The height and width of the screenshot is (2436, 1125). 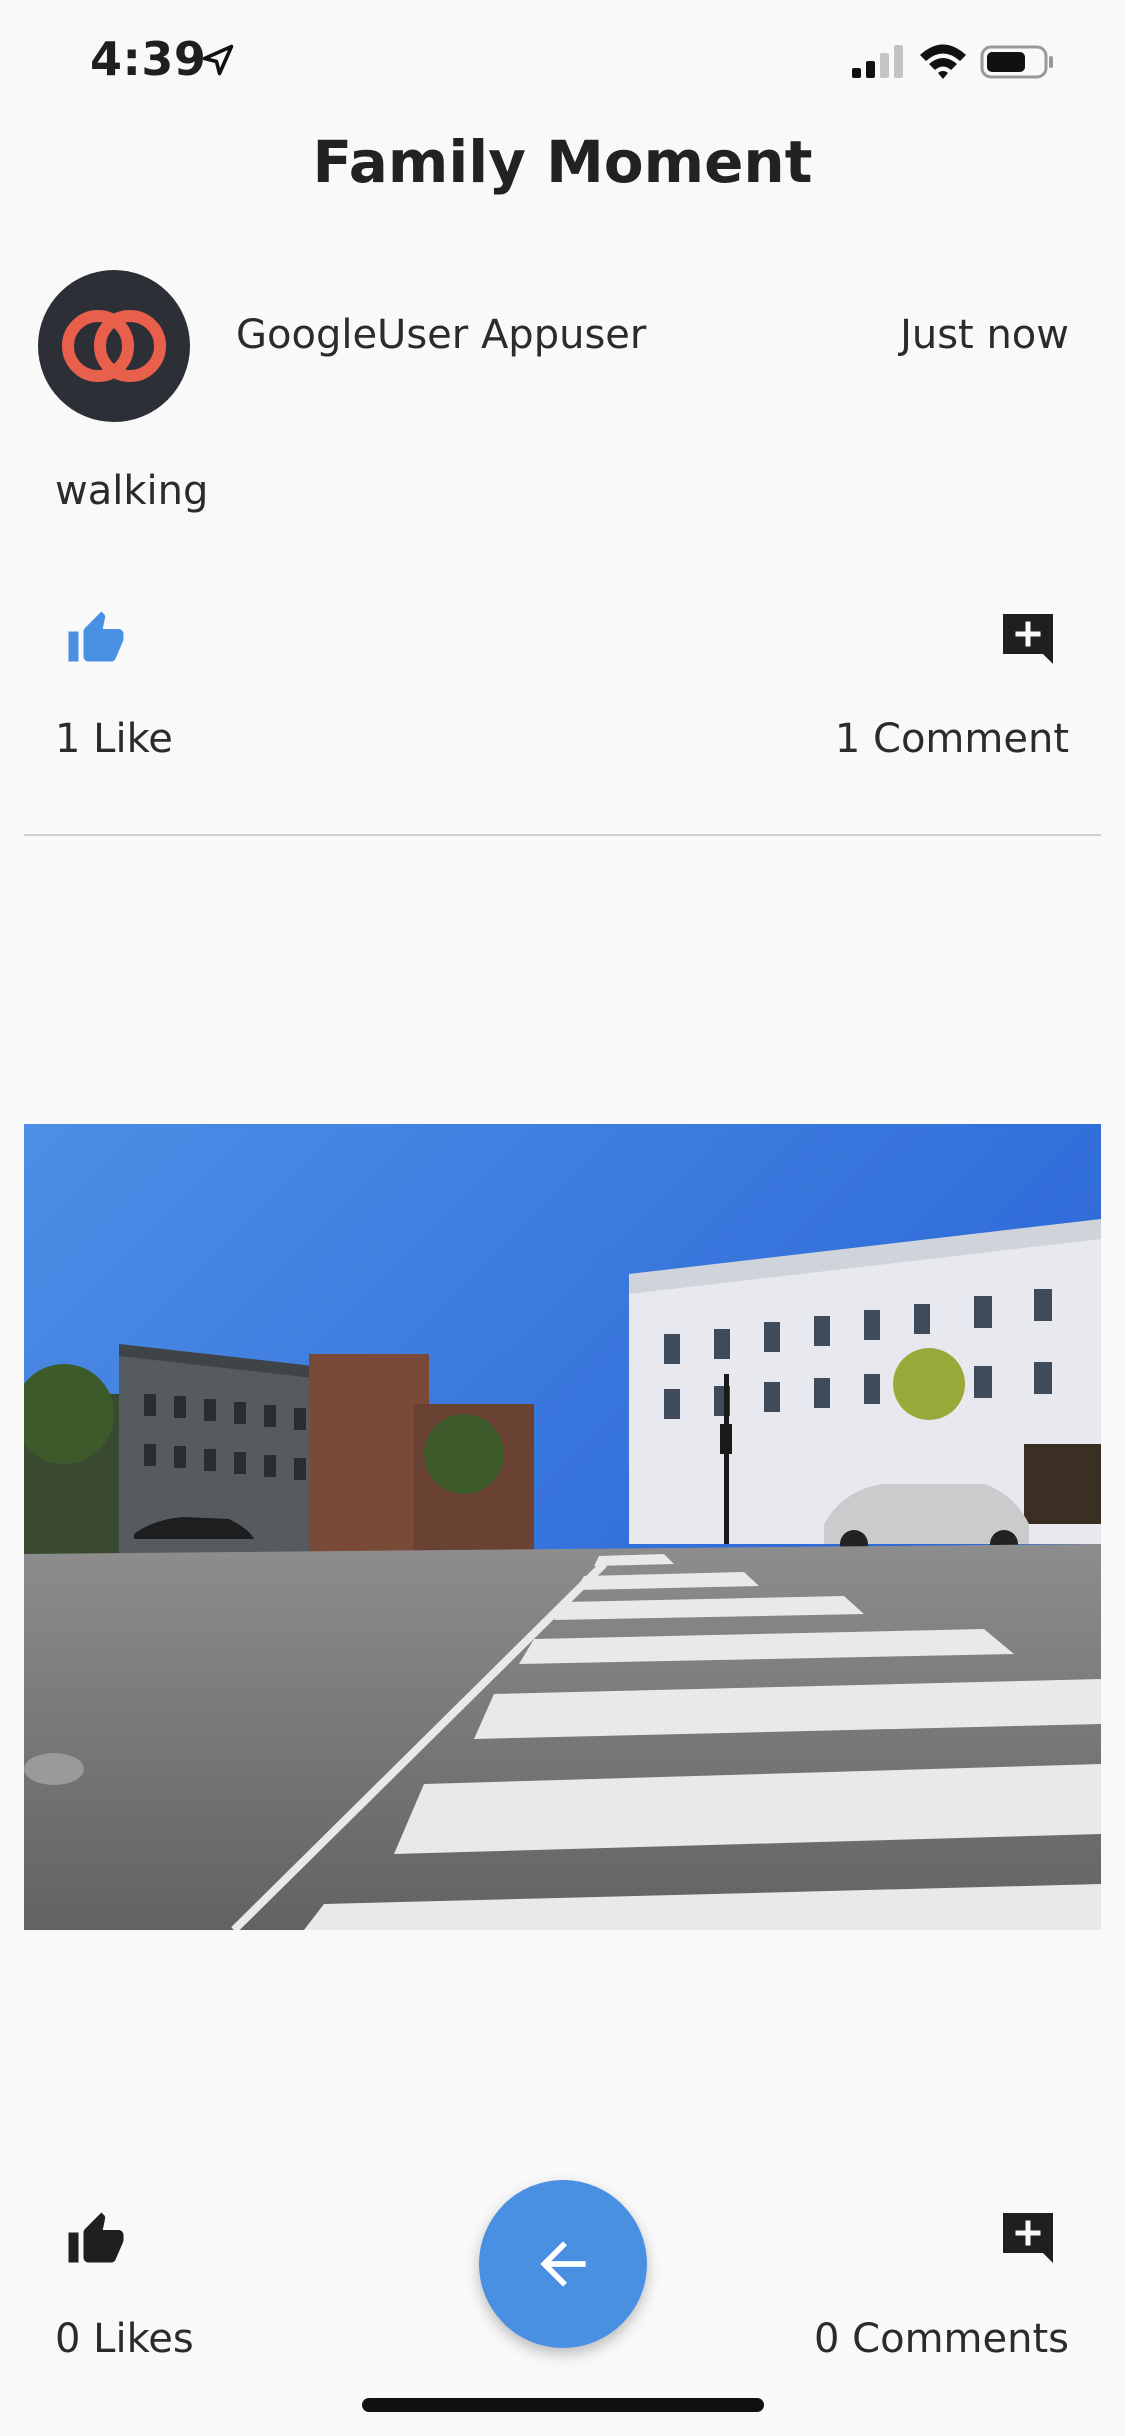 I want to click on add-comment-button, so click(x=1028, y=639).